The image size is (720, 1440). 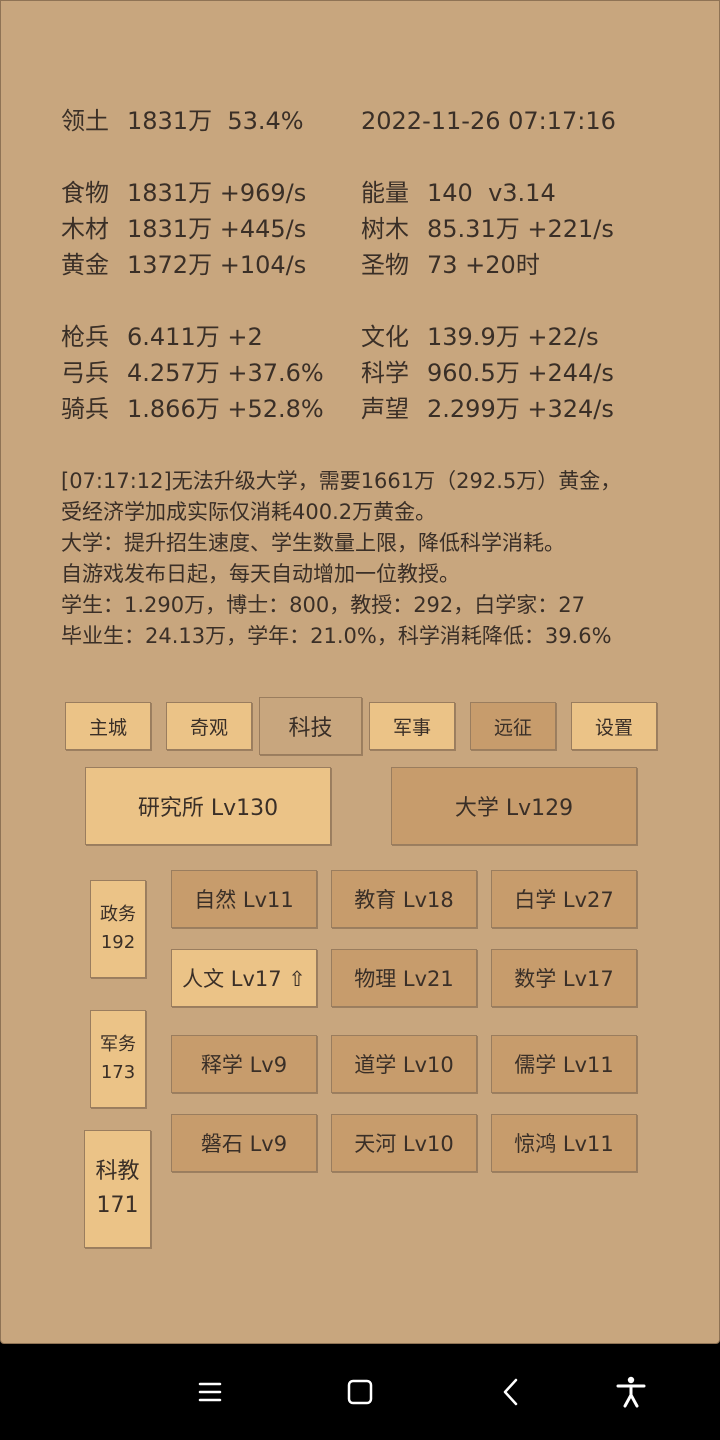 What do you see at coordinates (195, 337) in the screenshot?
I see `stat-value: 6.411万 +2` at bounding box center [195, 337].